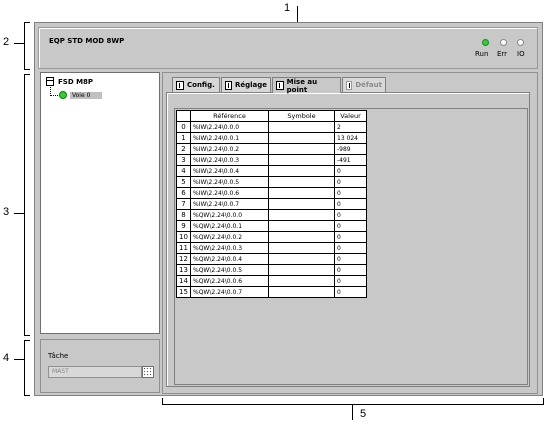  I want to click on value-cell: -989, so click(350, 149).